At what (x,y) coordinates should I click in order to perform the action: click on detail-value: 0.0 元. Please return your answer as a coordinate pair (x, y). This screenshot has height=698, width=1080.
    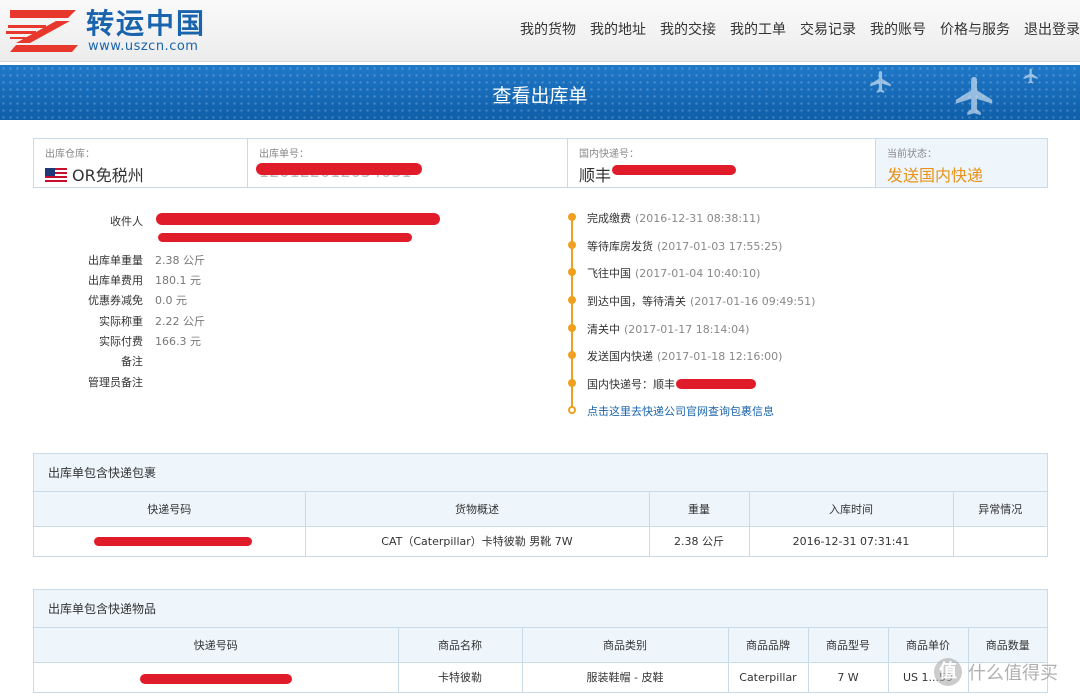
    Looking at the image, I should click on (171, 300).